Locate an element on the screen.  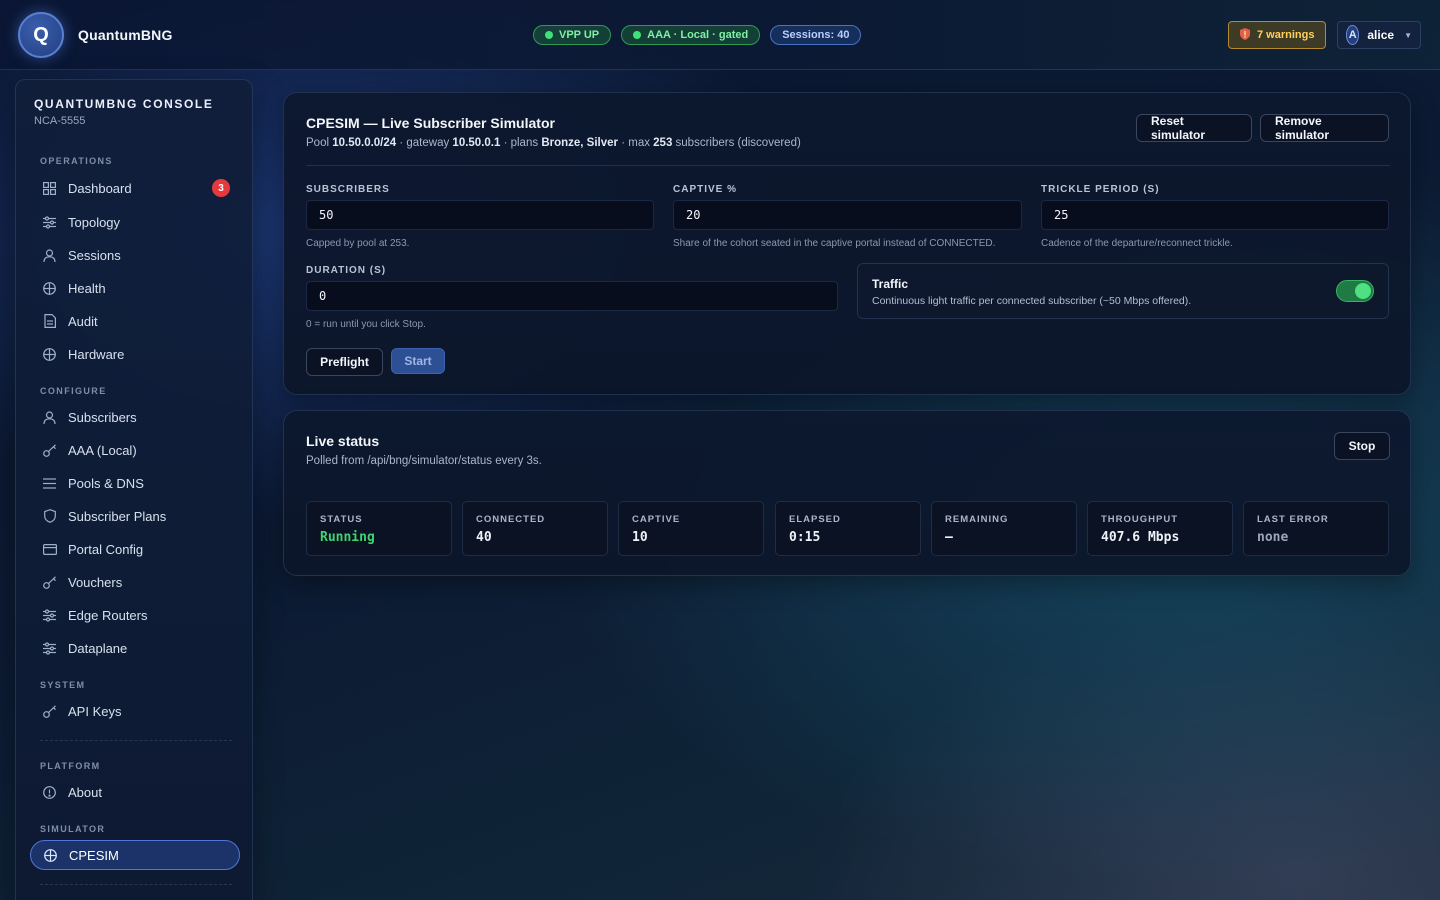
section-system: SYSTEM is located at coordinates (63, 685).